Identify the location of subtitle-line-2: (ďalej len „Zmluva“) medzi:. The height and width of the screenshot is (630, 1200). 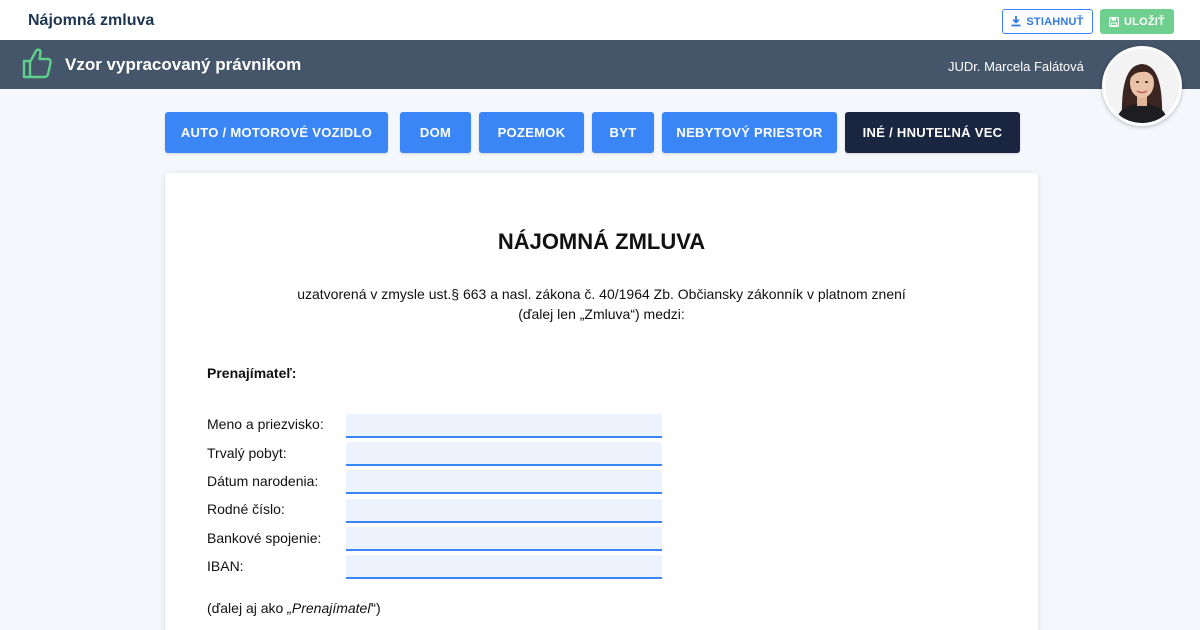
(601, 314).